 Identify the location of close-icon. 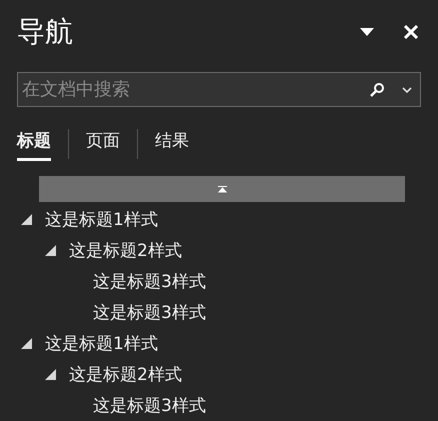
(411, 32).